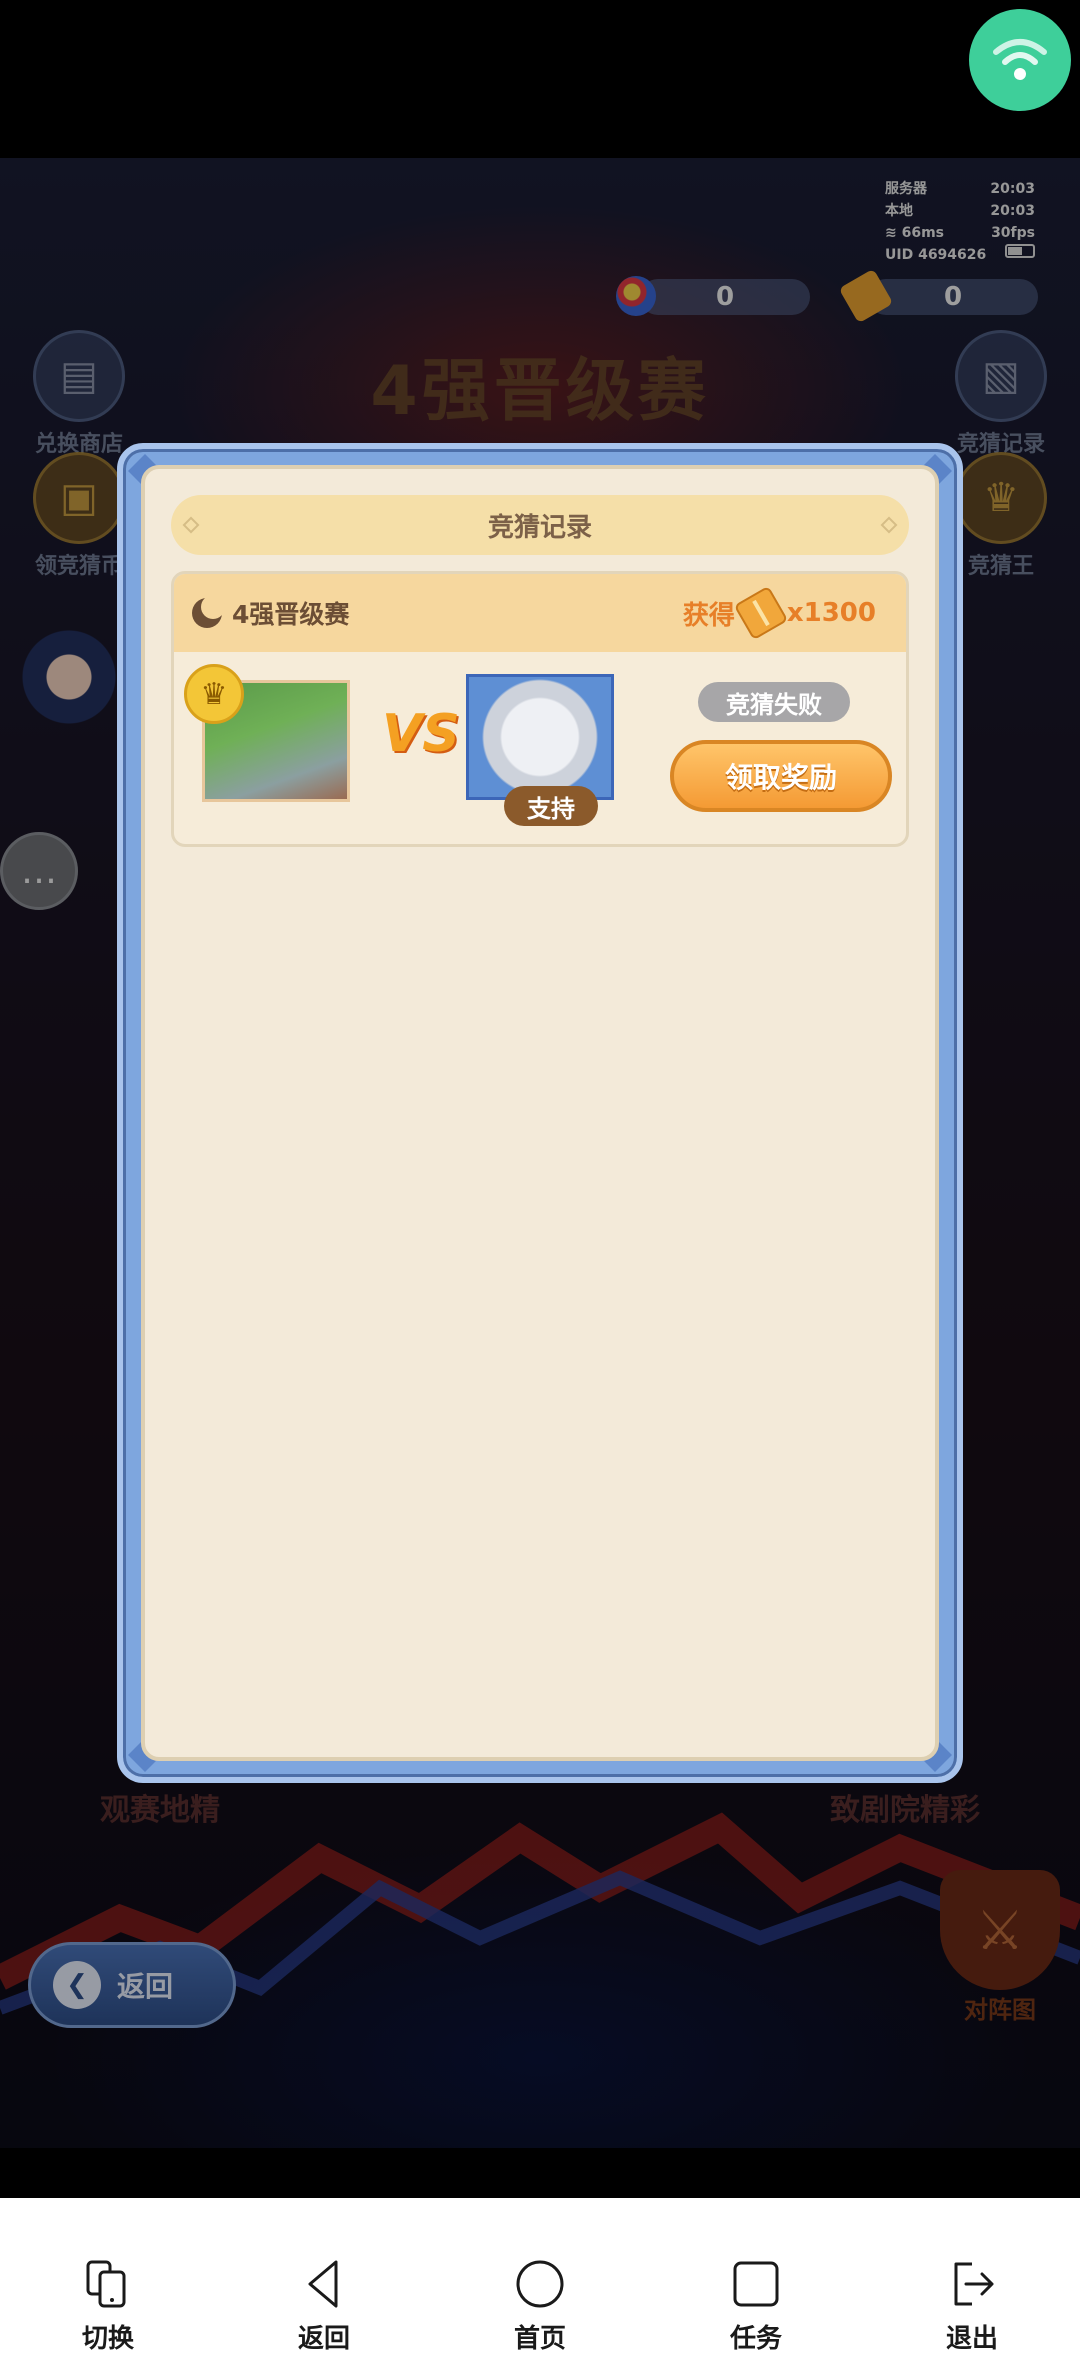 Image resolution: width=1080 pixels, height=2375 pixels. What do you see at coordinates (107, 2339) in the screenshot?
I see `nav-switch-label: 切换` at bounding box center [107, 2339].